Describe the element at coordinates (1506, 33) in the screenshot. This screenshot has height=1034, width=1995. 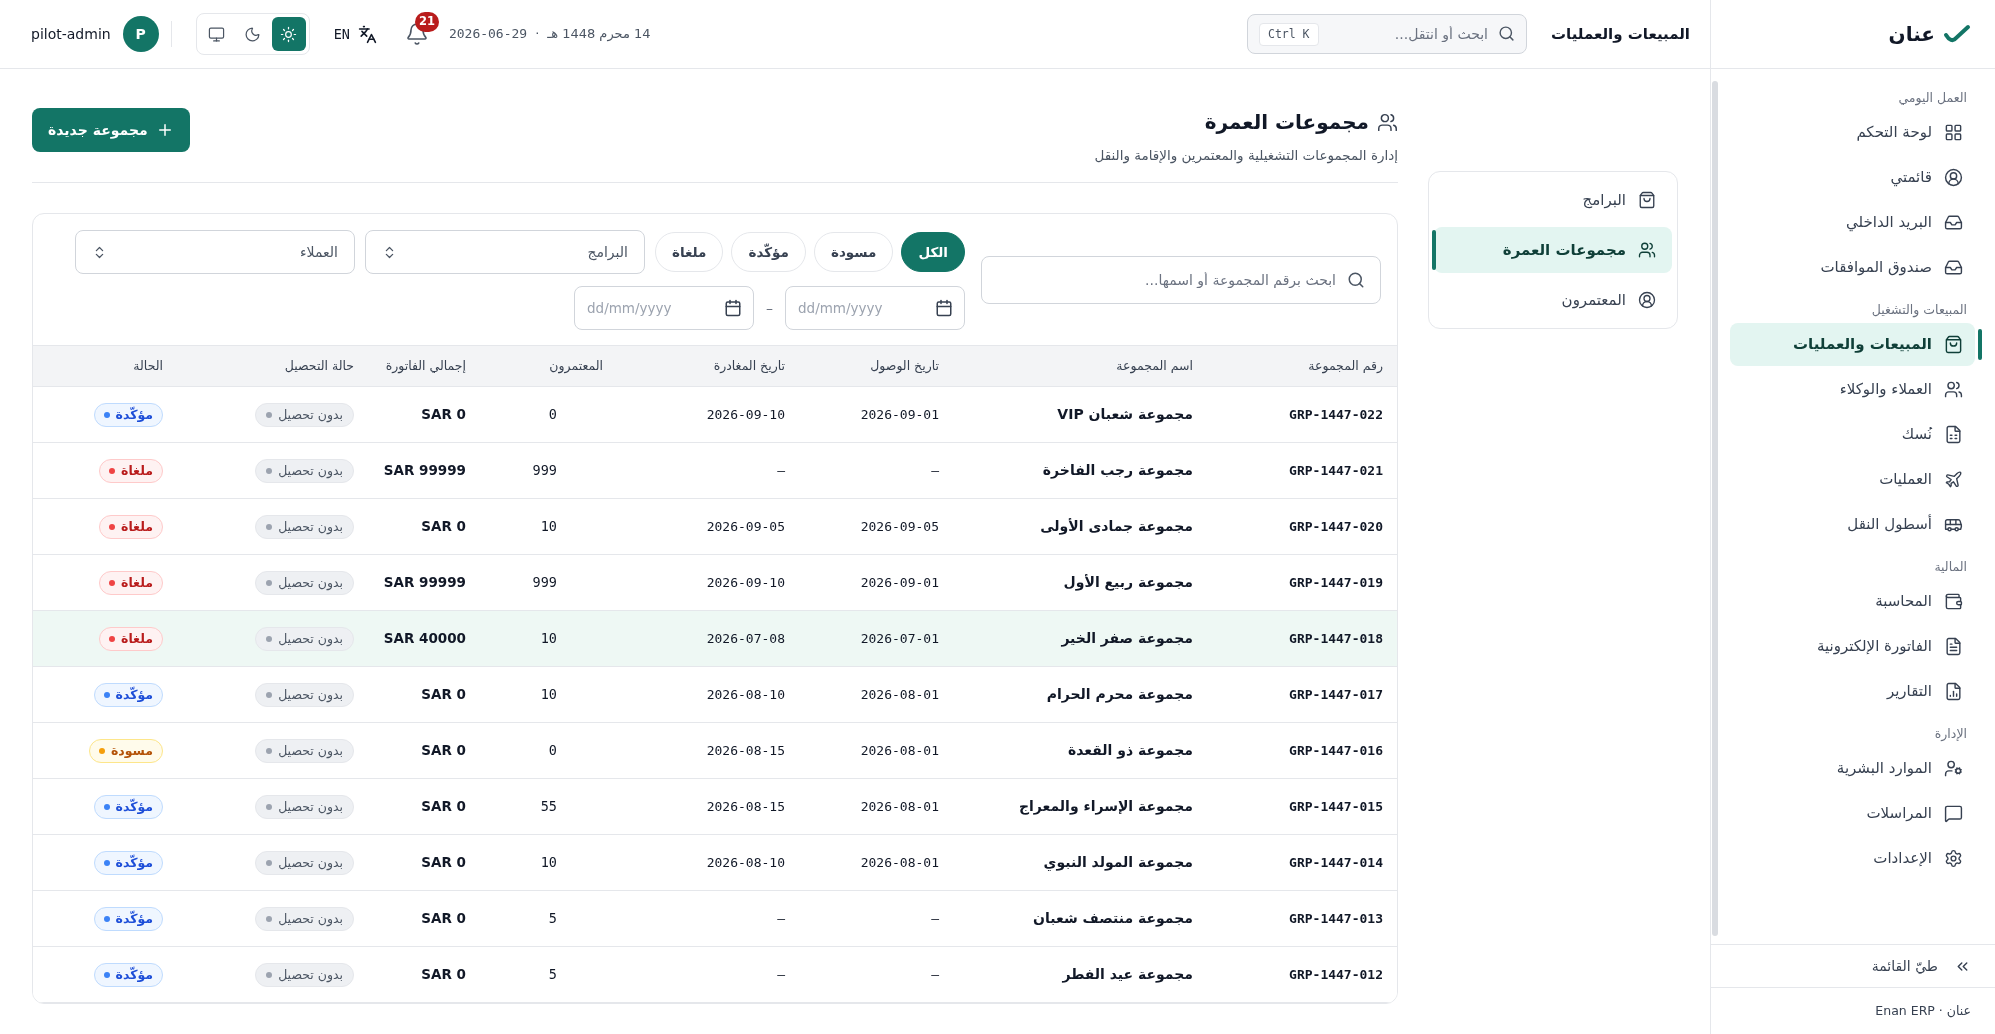
I see `search-icon` at that location.